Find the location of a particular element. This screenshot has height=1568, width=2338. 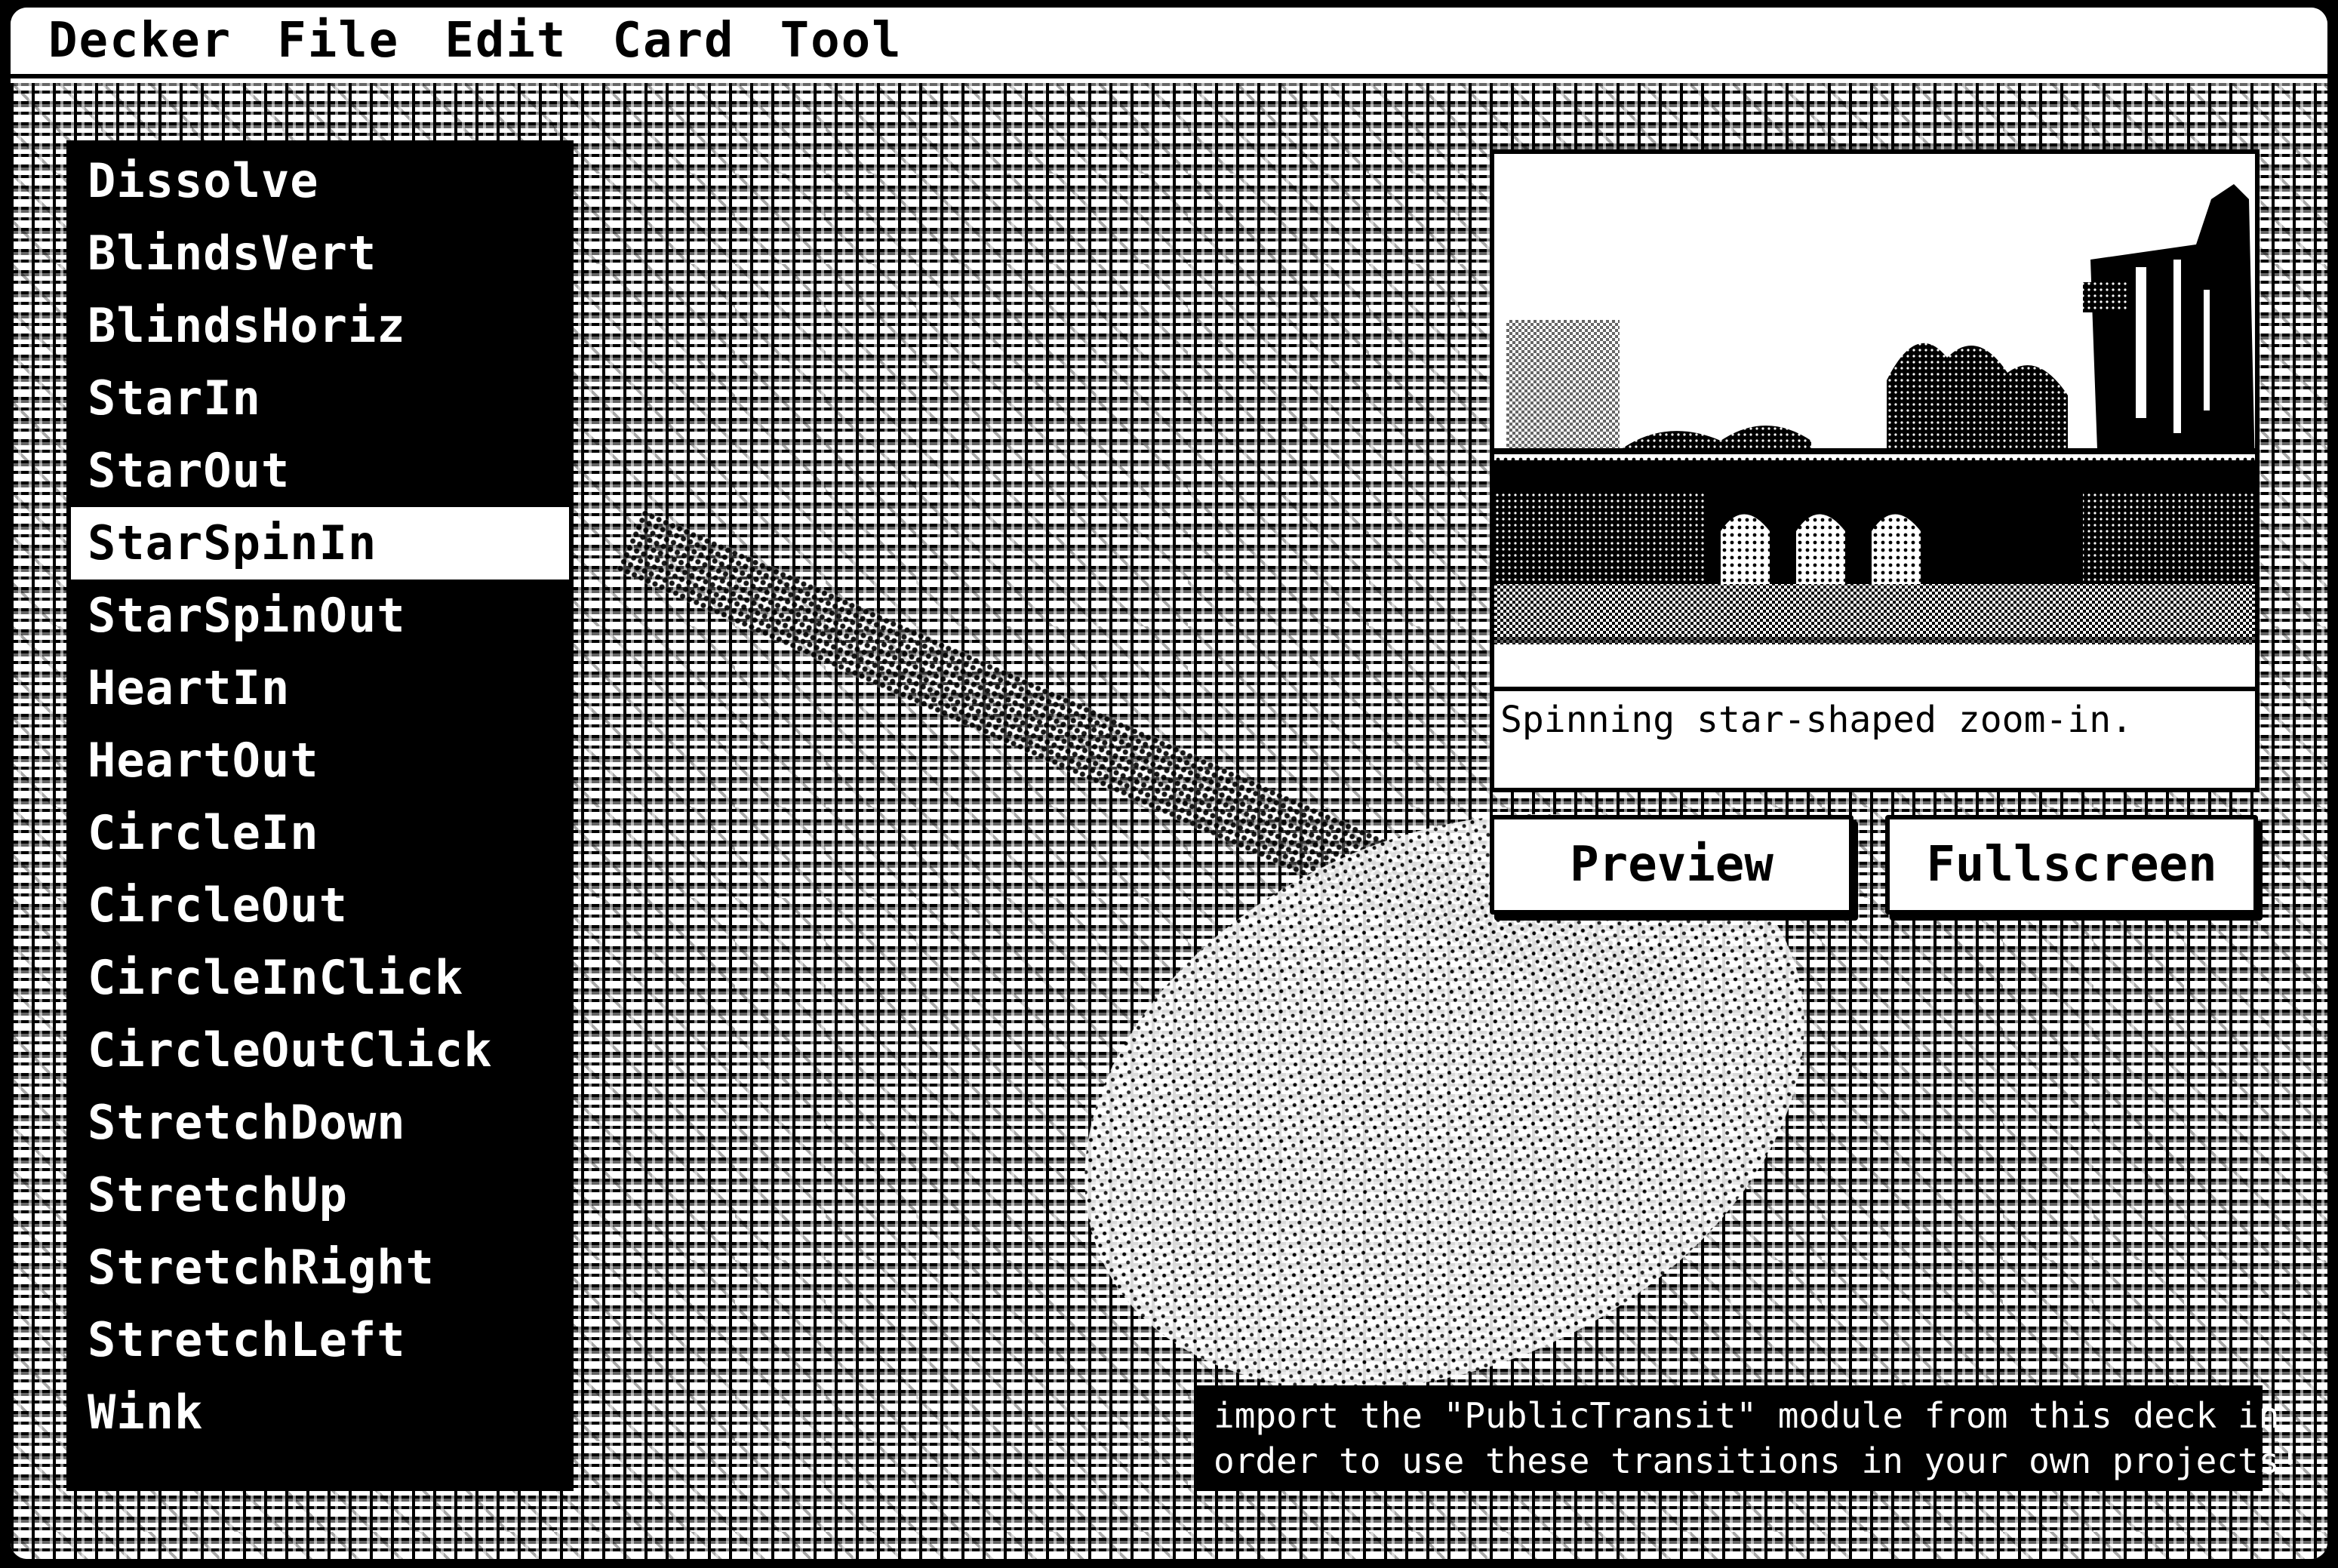

list-item-stretchright: StretchRight is located at coordinates (320, 1267).